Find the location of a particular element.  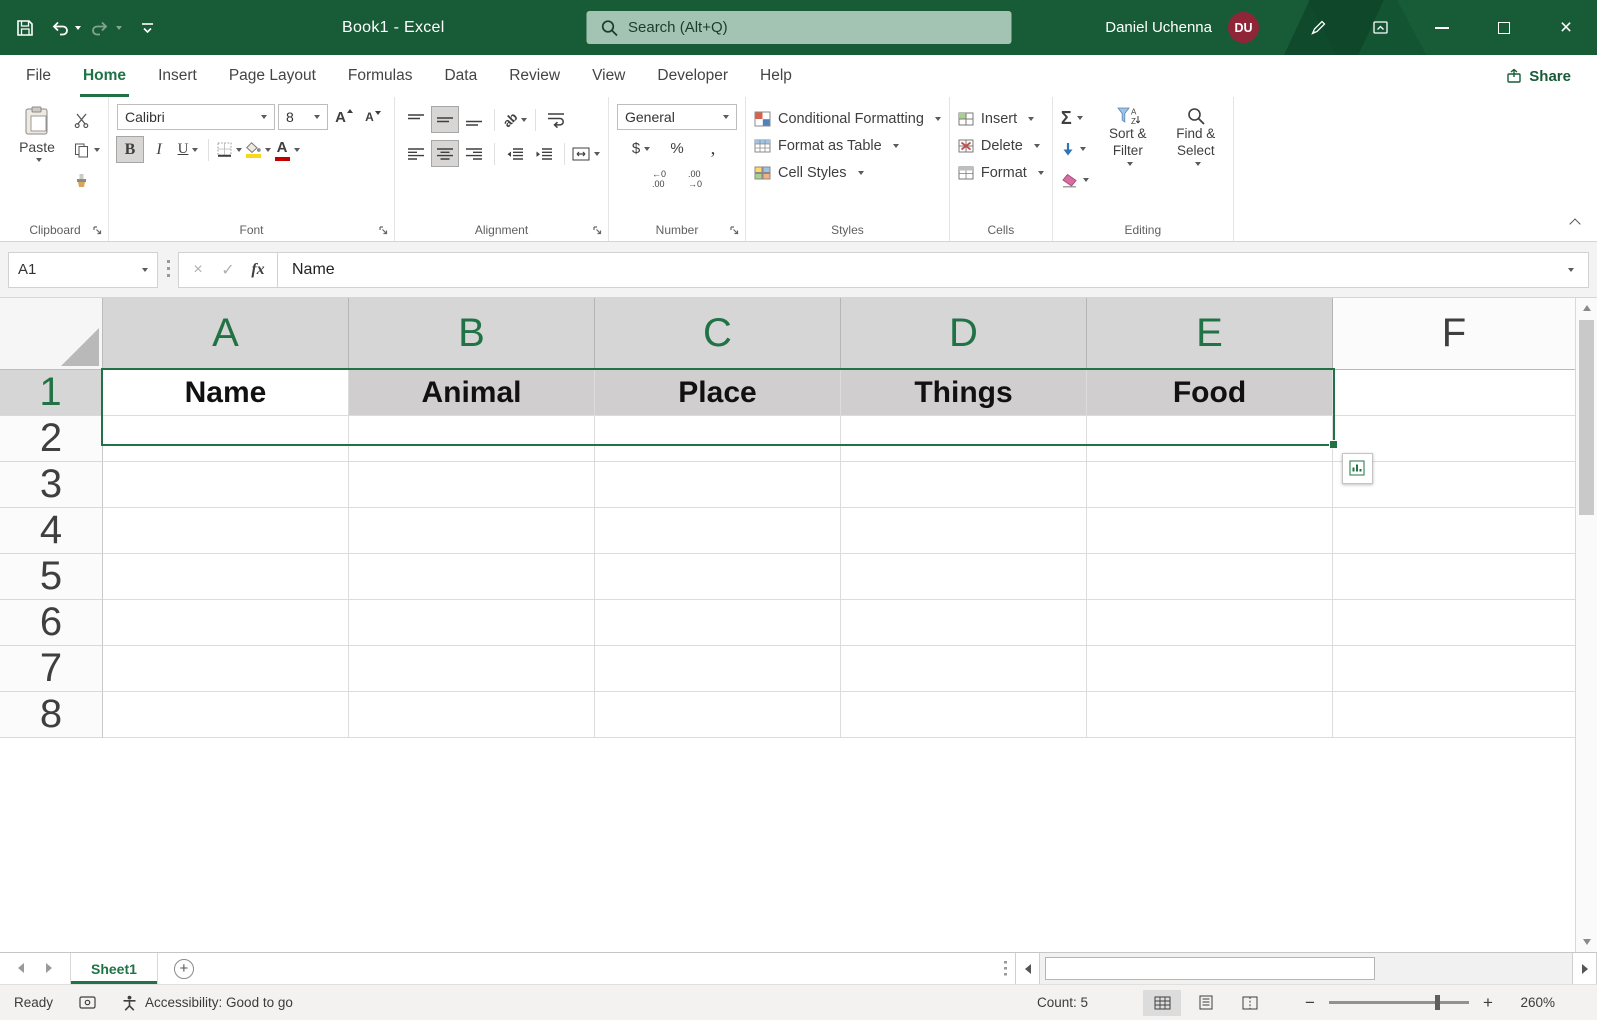

cell-E5 is located at coordinates (1210, 577).